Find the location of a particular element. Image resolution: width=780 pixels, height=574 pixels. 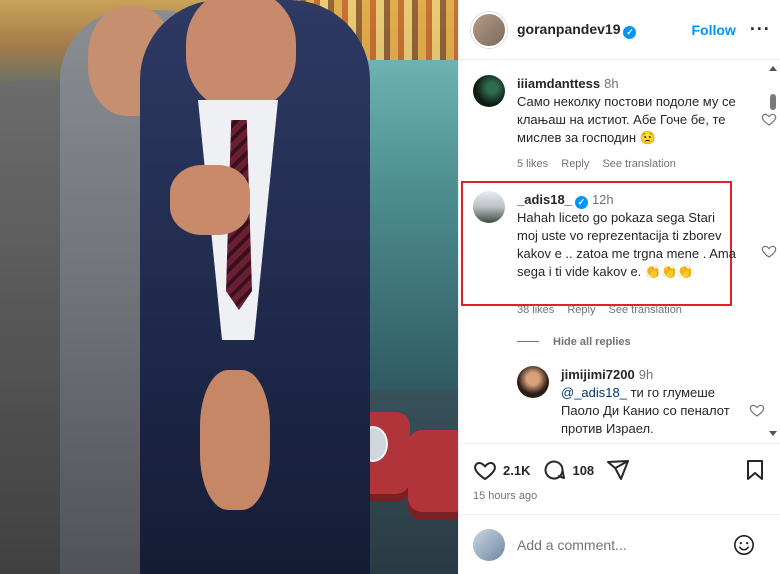

replier-username: jimijimi7200 is located at coordinates (598, 374).